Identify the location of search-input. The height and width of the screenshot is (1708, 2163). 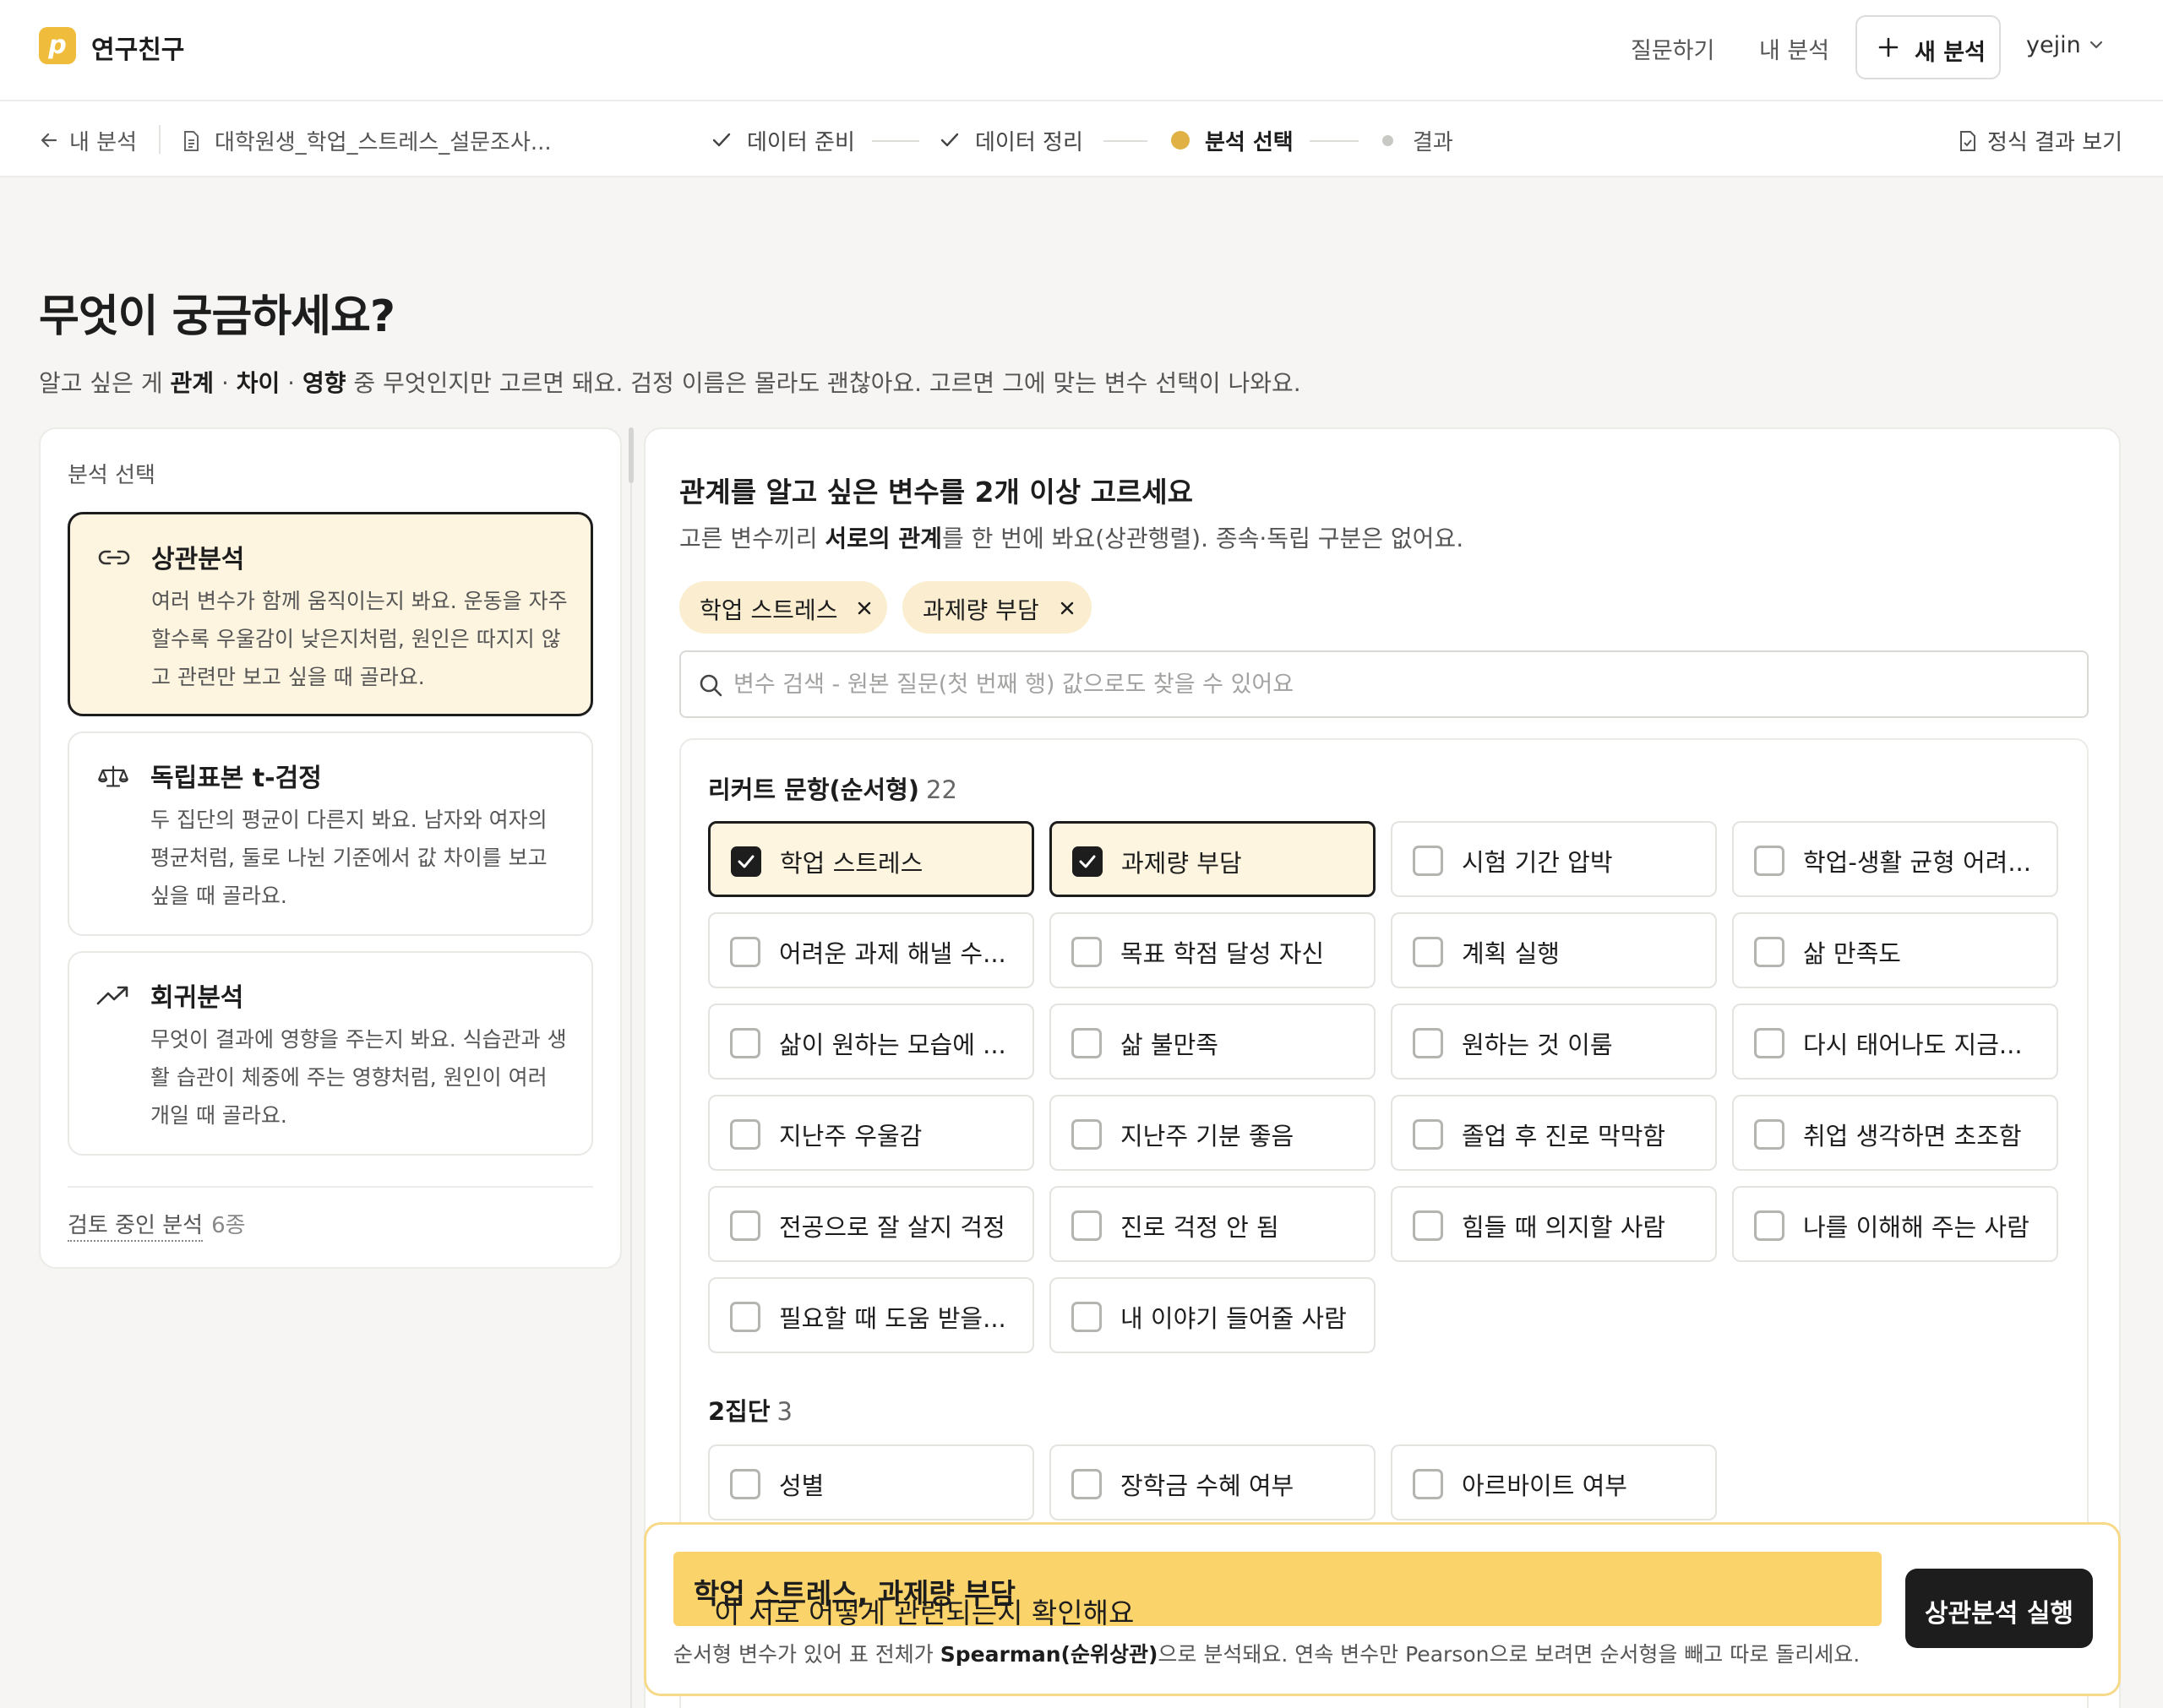
(1400, 684).